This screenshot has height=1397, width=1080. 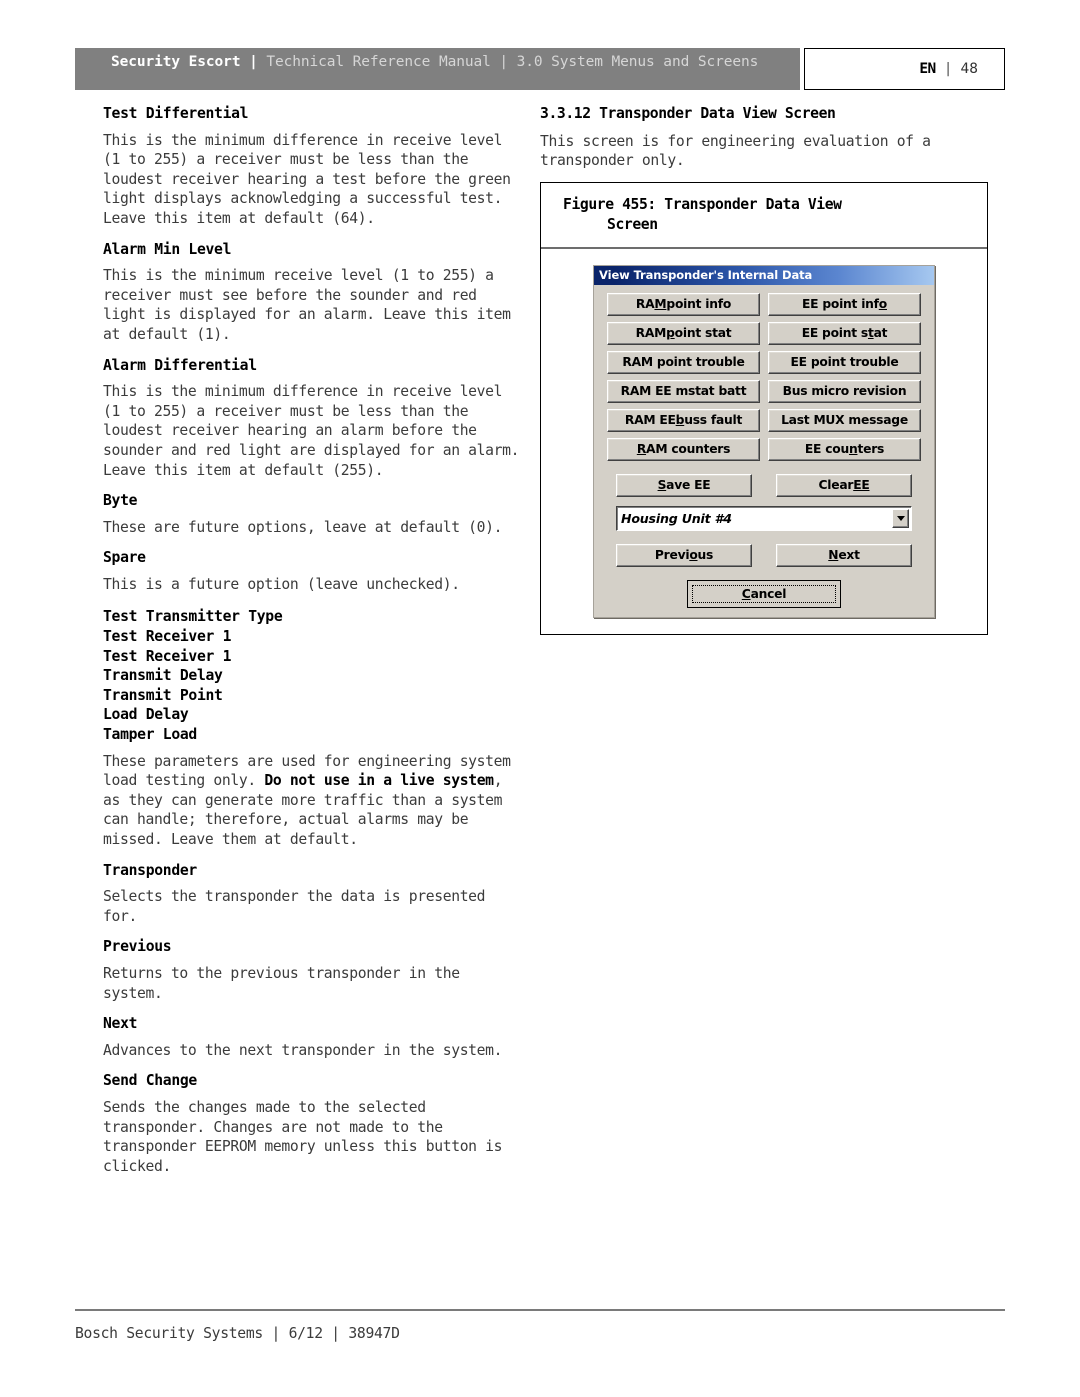 I want to click on cancel-button: Cancel, so click(x=764, y=593).